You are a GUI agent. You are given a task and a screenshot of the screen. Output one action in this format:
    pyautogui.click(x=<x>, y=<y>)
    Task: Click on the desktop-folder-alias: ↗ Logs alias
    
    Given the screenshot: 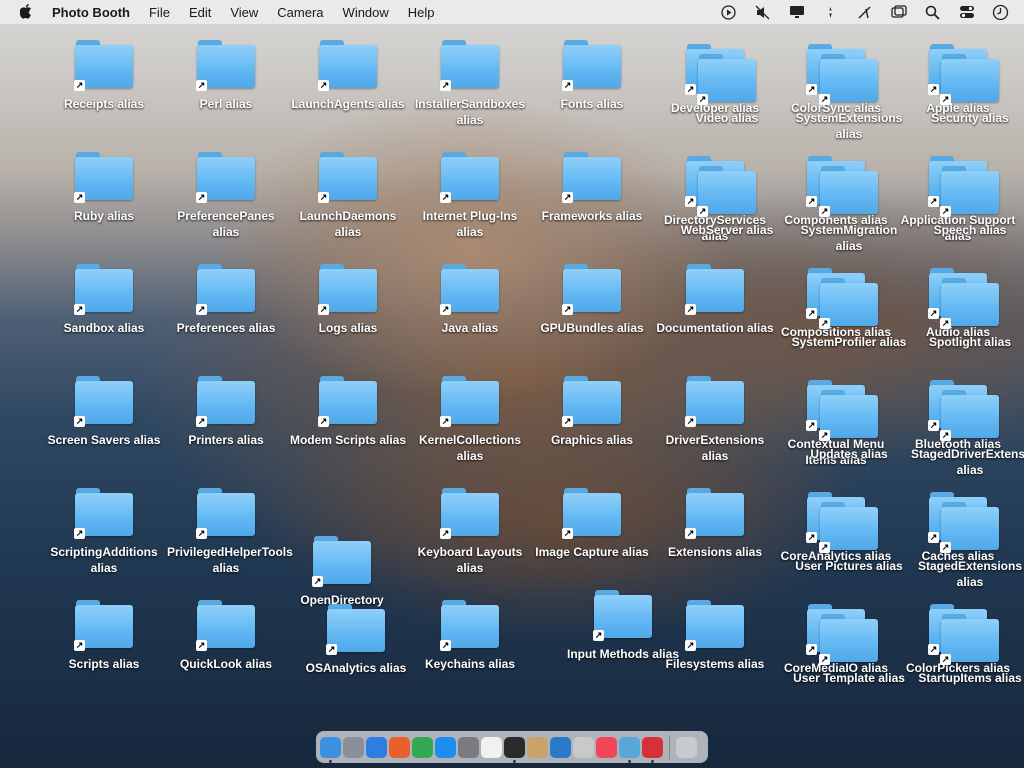 What is the action you would take?
    pyautogui.click(x=348, y=300)
    